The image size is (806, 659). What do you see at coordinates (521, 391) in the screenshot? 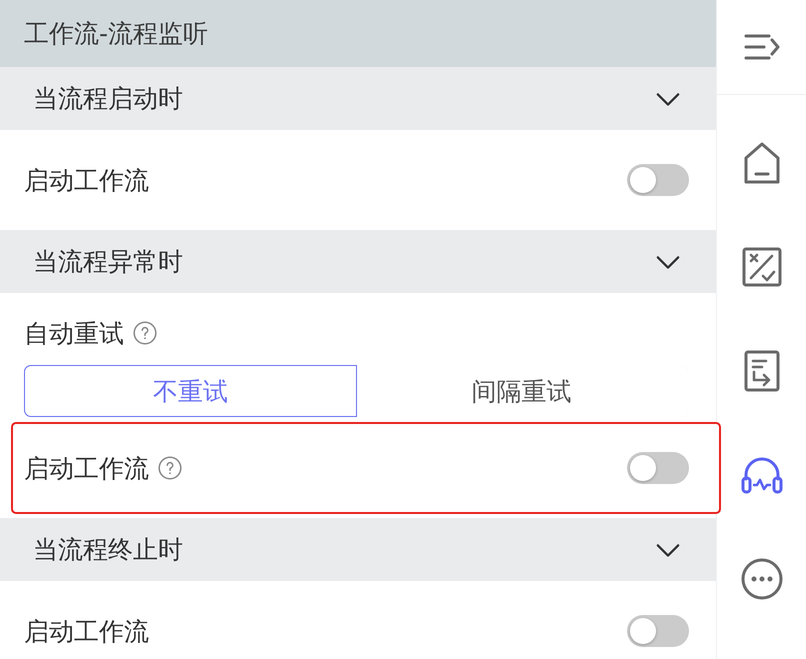
I see `segment-option: 间隔重试` at bounding box center [521, 391].